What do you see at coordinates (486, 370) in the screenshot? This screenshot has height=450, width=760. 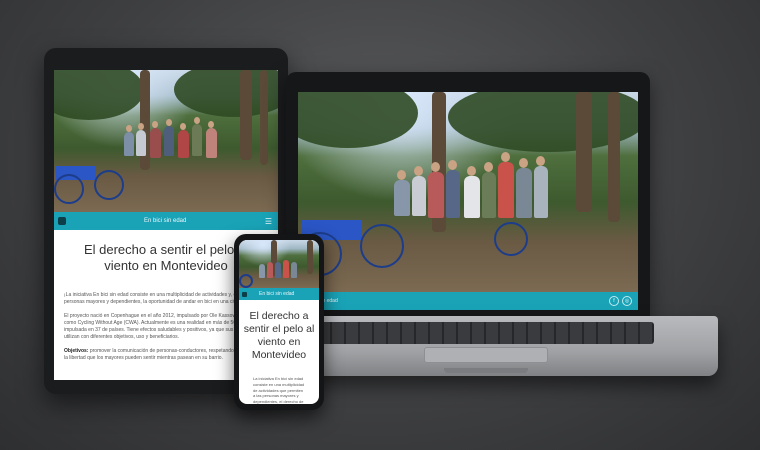 I see `laptop-notch` at bounding box center [486, 370].